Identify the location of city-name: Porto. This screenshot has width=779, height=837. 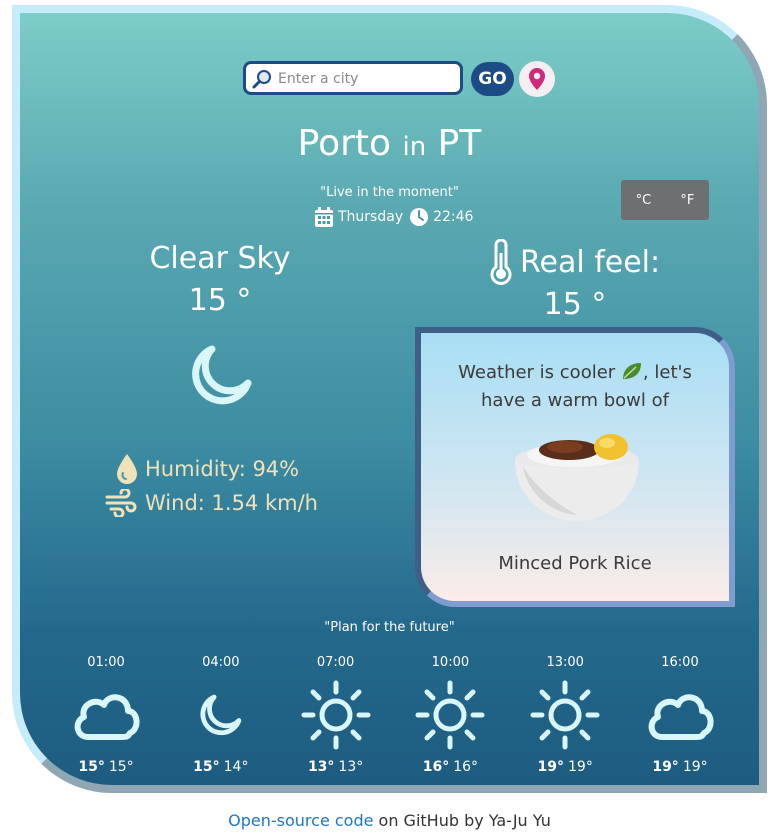
(344, 143).